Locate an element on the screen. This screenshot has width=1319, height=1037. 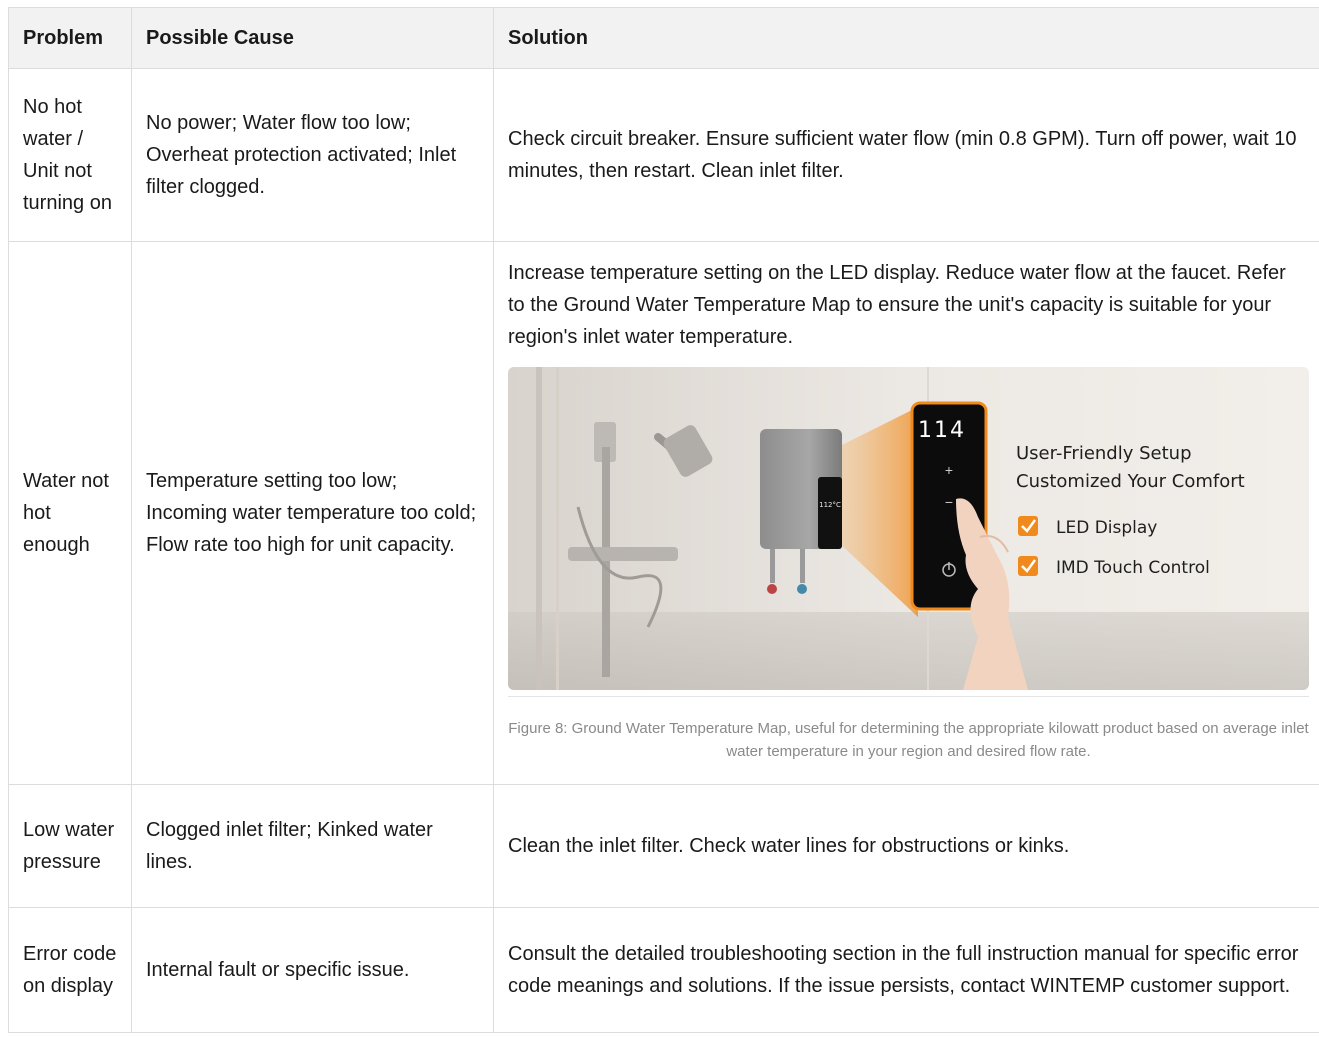
problem-cell: No hot water / Unit not turning on is located at coordinates (70, 155).